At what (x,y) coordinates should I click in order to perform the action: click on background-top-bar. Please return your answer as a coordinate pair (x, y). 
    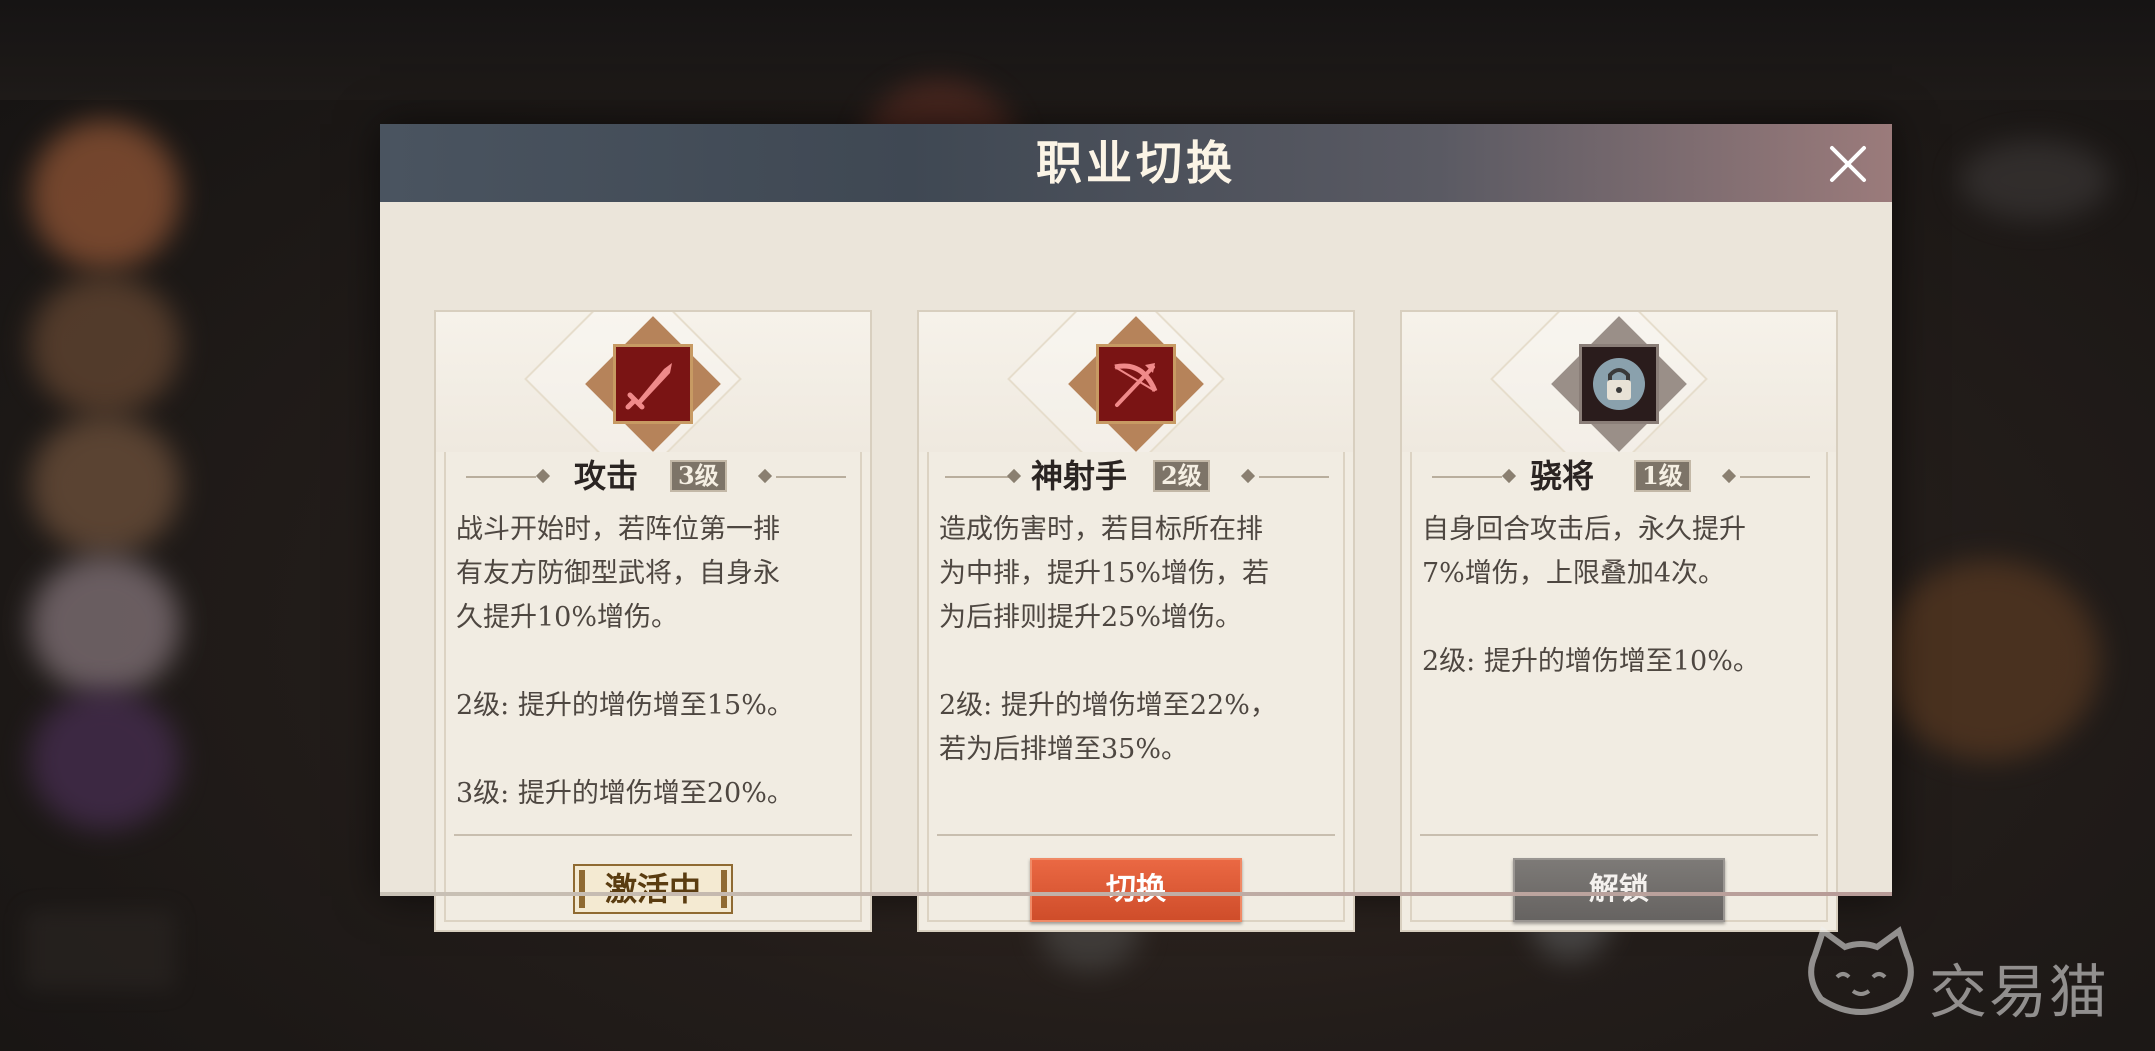
    Looking at the image, I should click on (1077, 50).